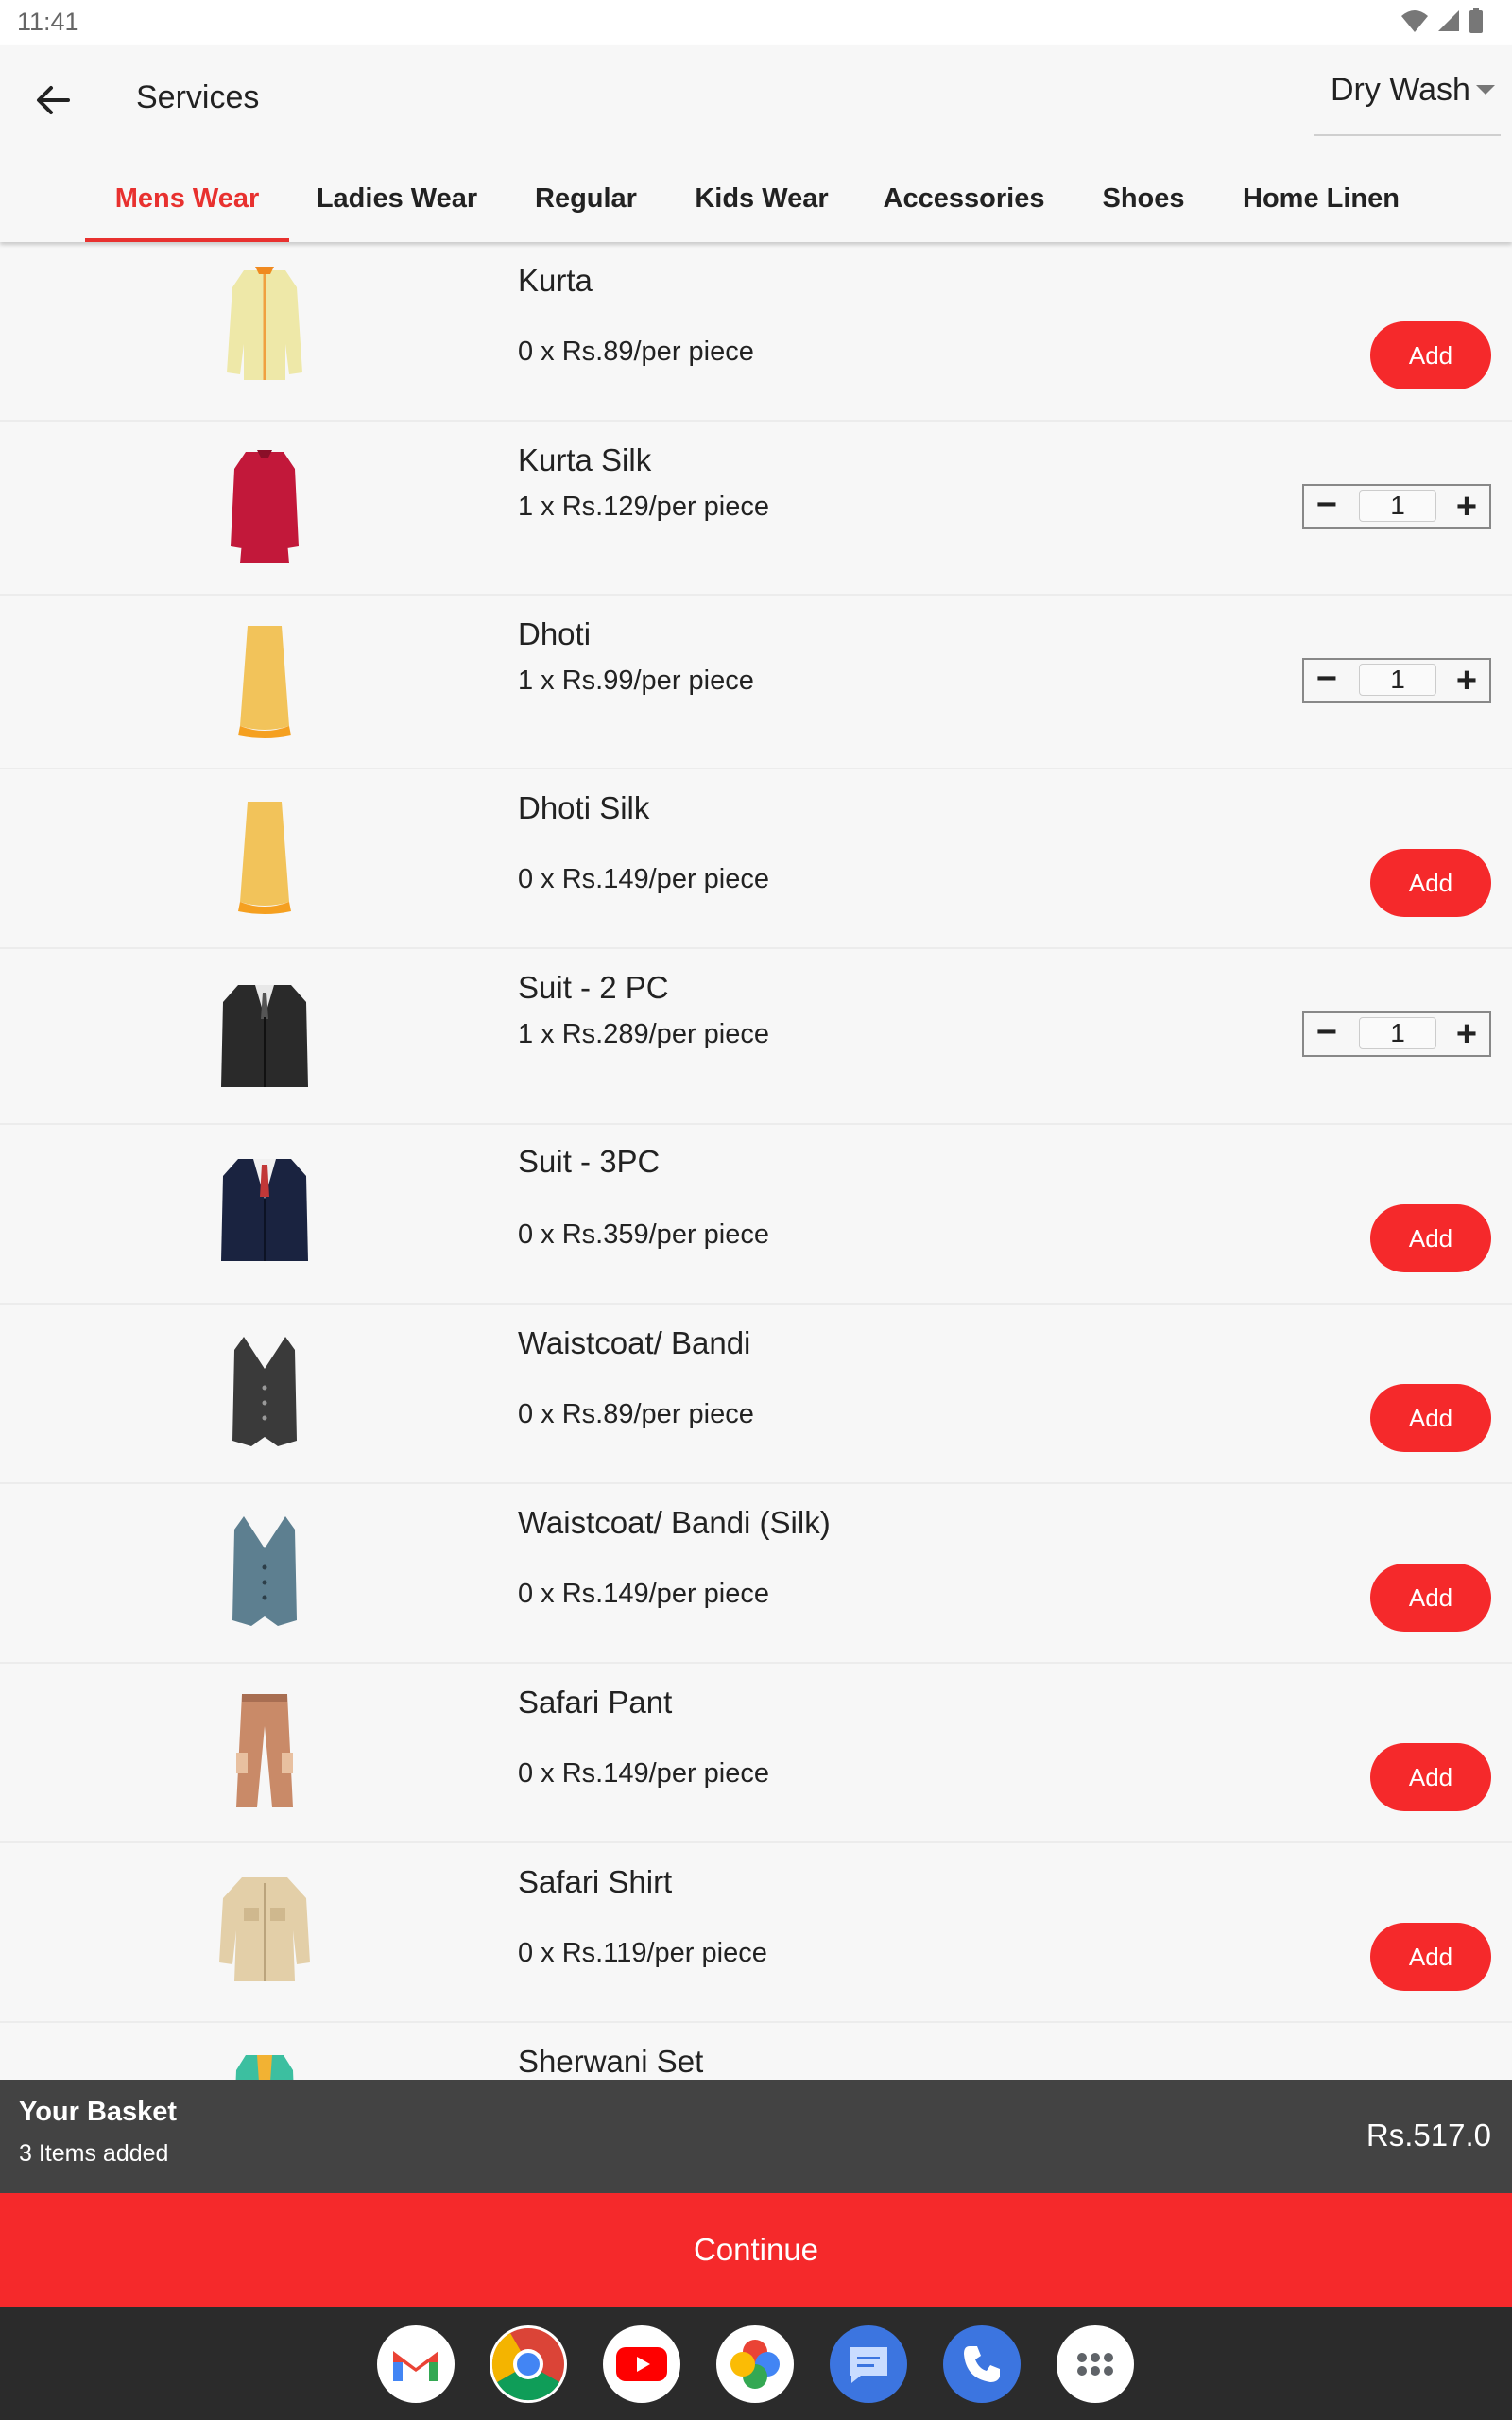 This screenshot has height=2420, width=1512. Describe the element at coordinates (643, 1034) in the screenshot. I see `item-price: 1 x Rs.289/per piece` at that location.